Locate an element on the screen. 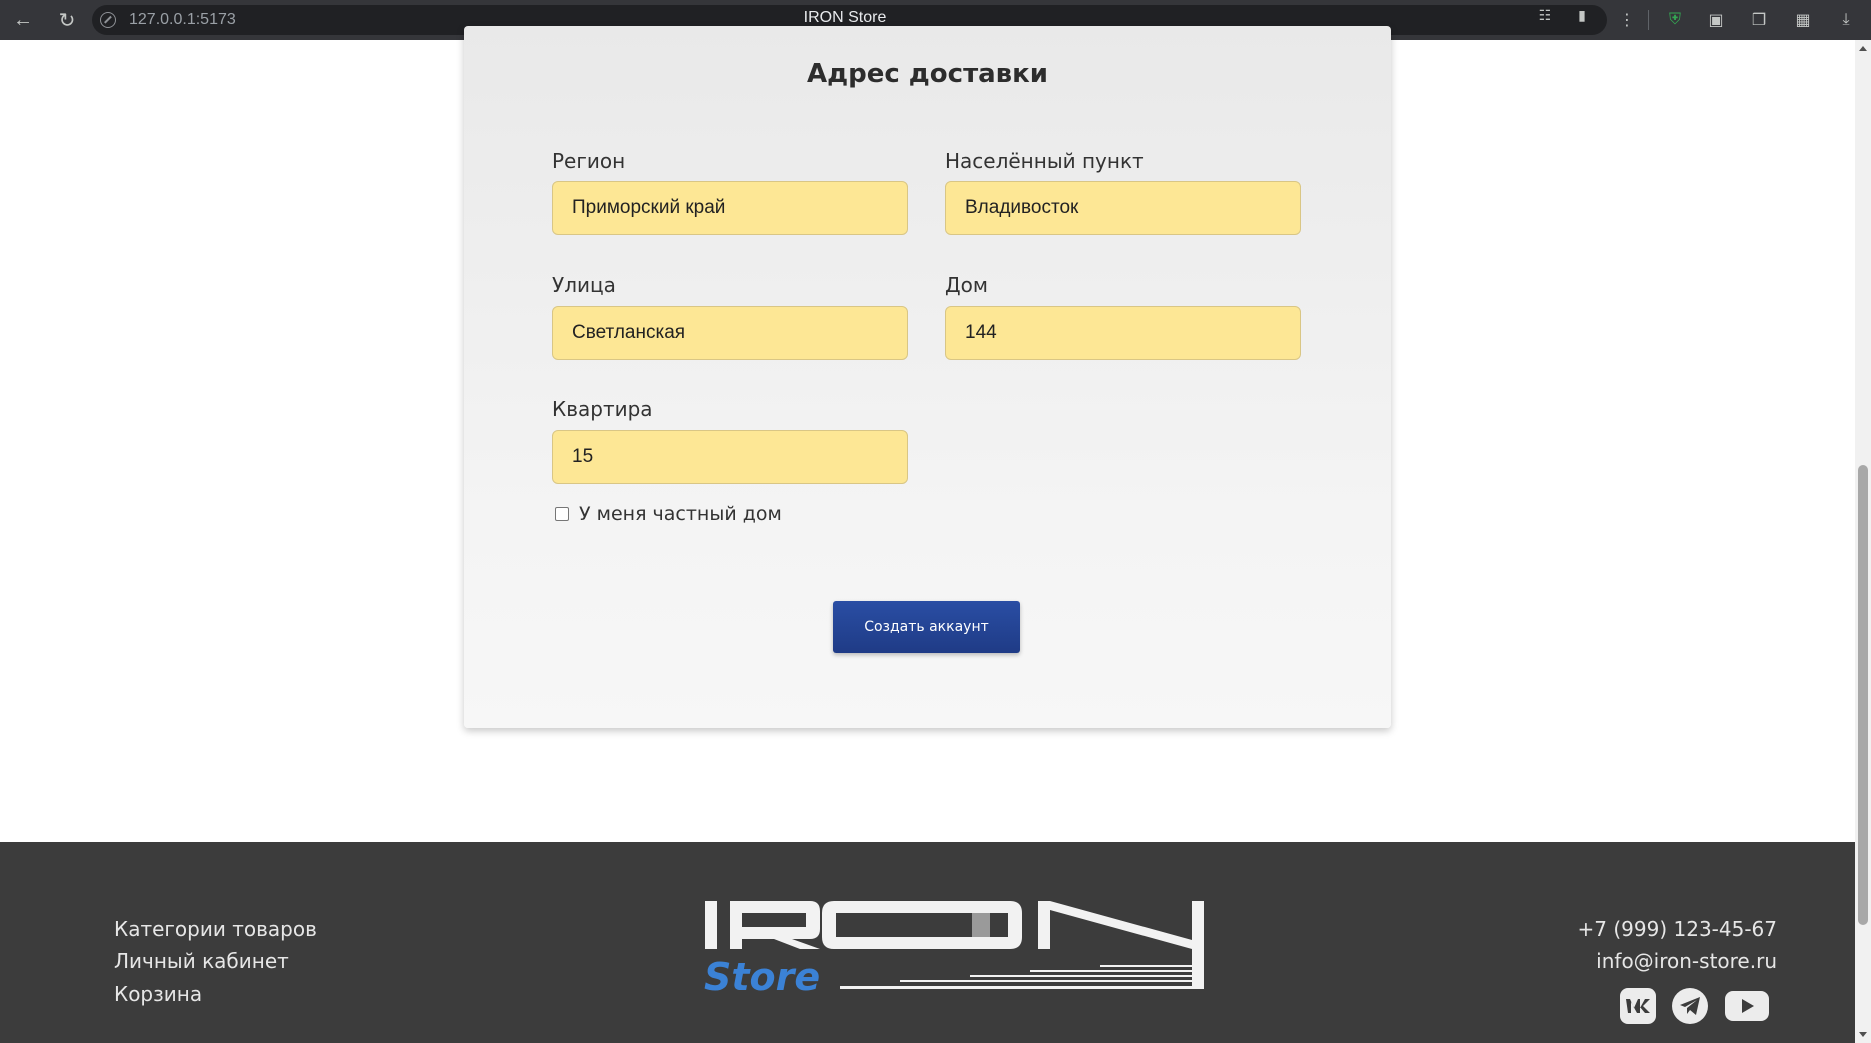 The height and width of the screenshot is (1043, 1871). scrollbar-thumb is located at coordinates (1863, 695).